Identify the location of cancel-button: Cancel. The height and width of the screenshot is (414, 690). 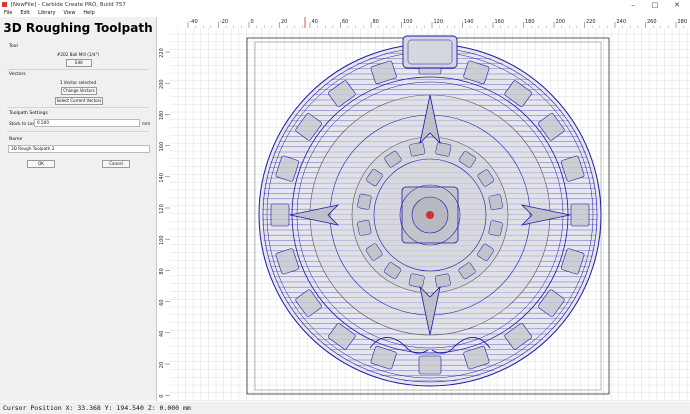
(116, 164).